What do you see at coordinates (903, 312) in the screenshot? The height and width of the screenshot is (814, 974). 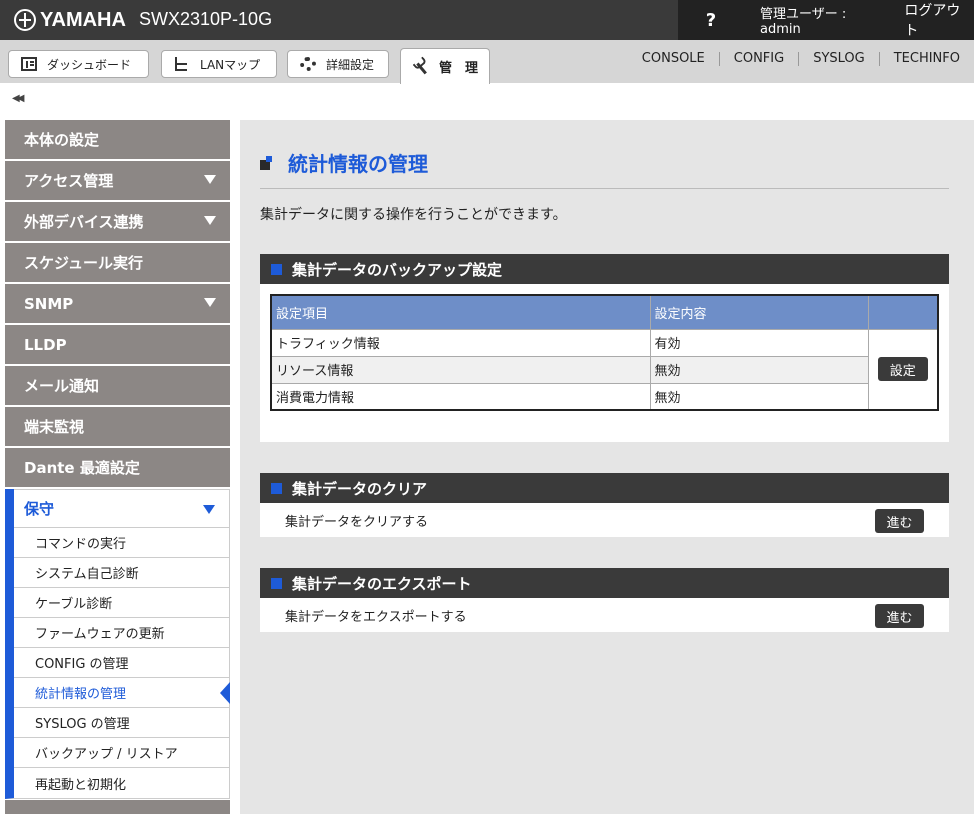 I see `column-header-action` at bounding box center [903, 312].